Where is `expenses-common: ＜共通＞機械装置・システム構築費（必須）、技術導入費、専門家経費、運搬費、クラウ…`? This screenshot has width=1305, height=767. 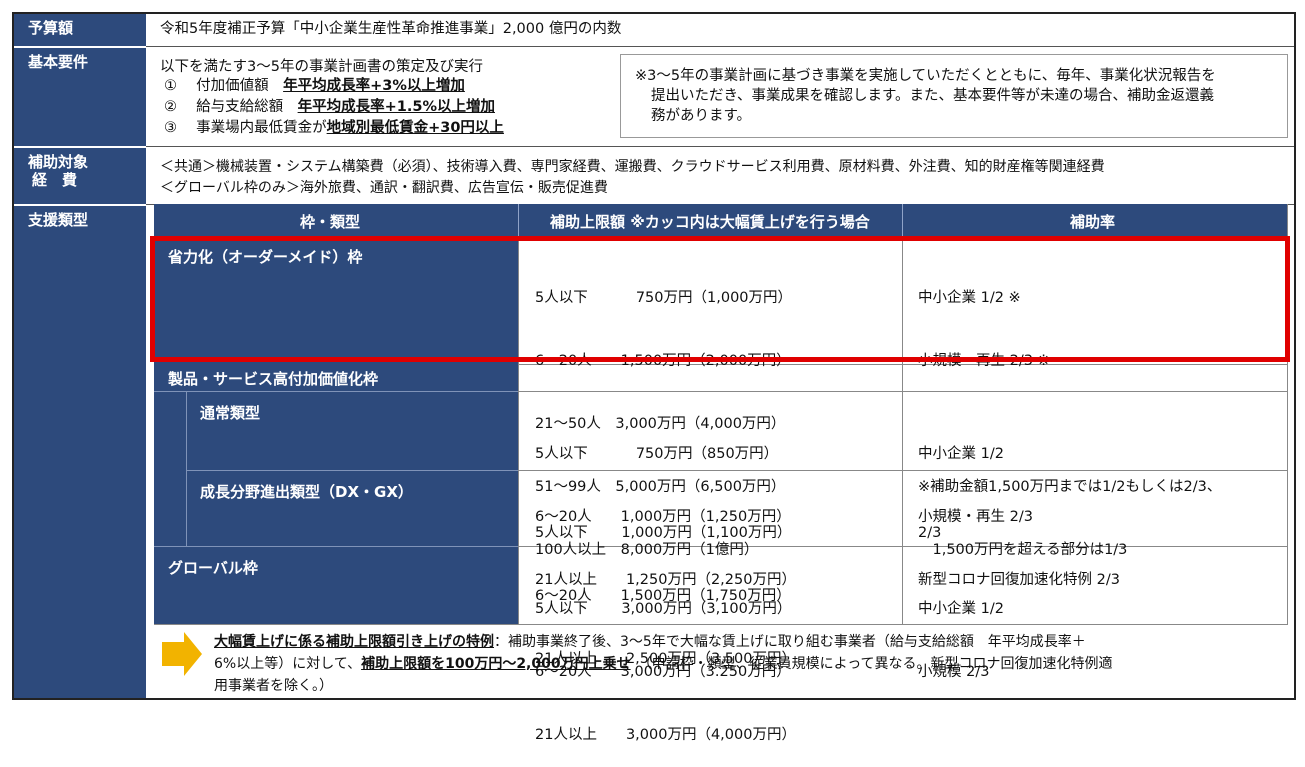 expenses-common: ＜共通＞機械装置・システム構築費（必須）、技術導入費、専門家経費、運搬費、クラウ… is located at coordinates (632, 167).